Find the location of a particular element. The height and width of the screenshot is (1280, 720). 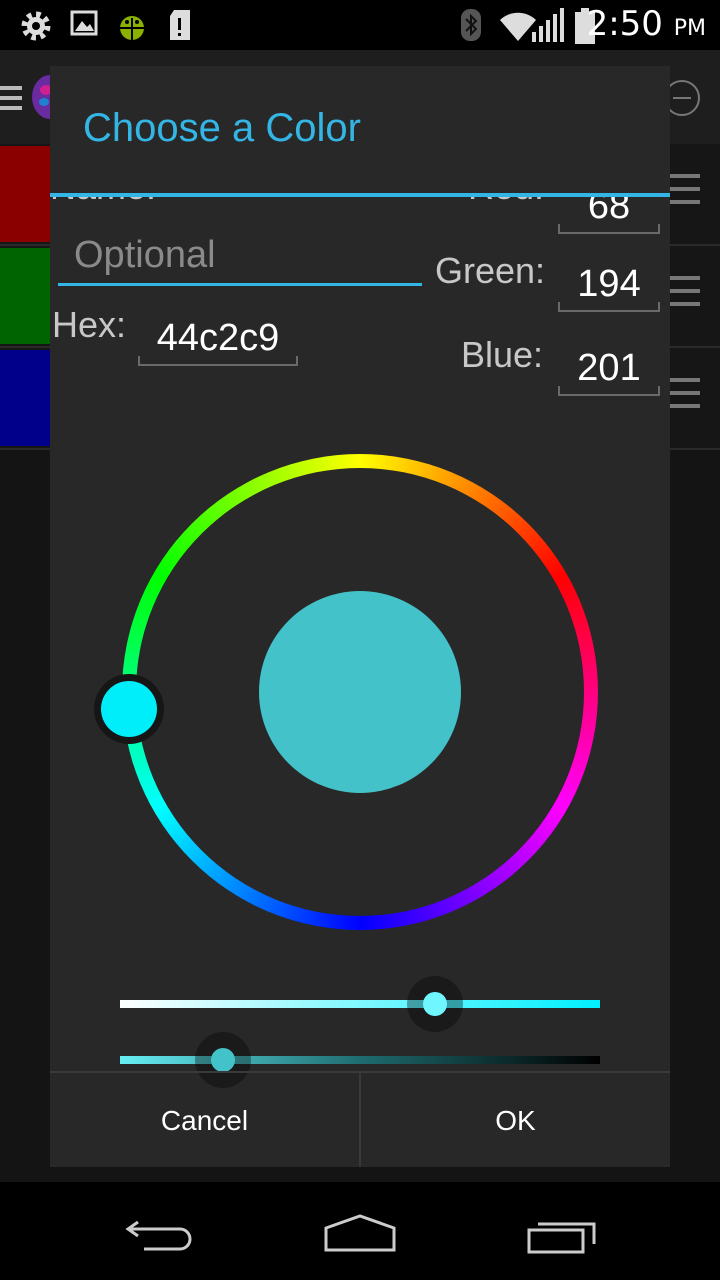

saturation-slider is located at coordinates (360, 1004).